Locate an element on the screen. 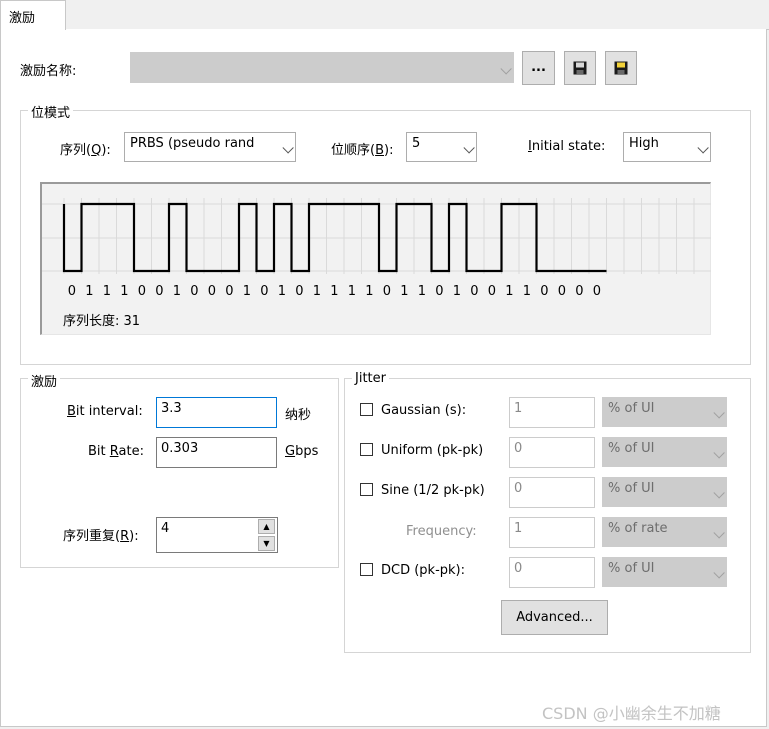 The height and width of the screenshot is (729, 769). stimulus-group-label: 激励 is located at coordinates (44, 380).